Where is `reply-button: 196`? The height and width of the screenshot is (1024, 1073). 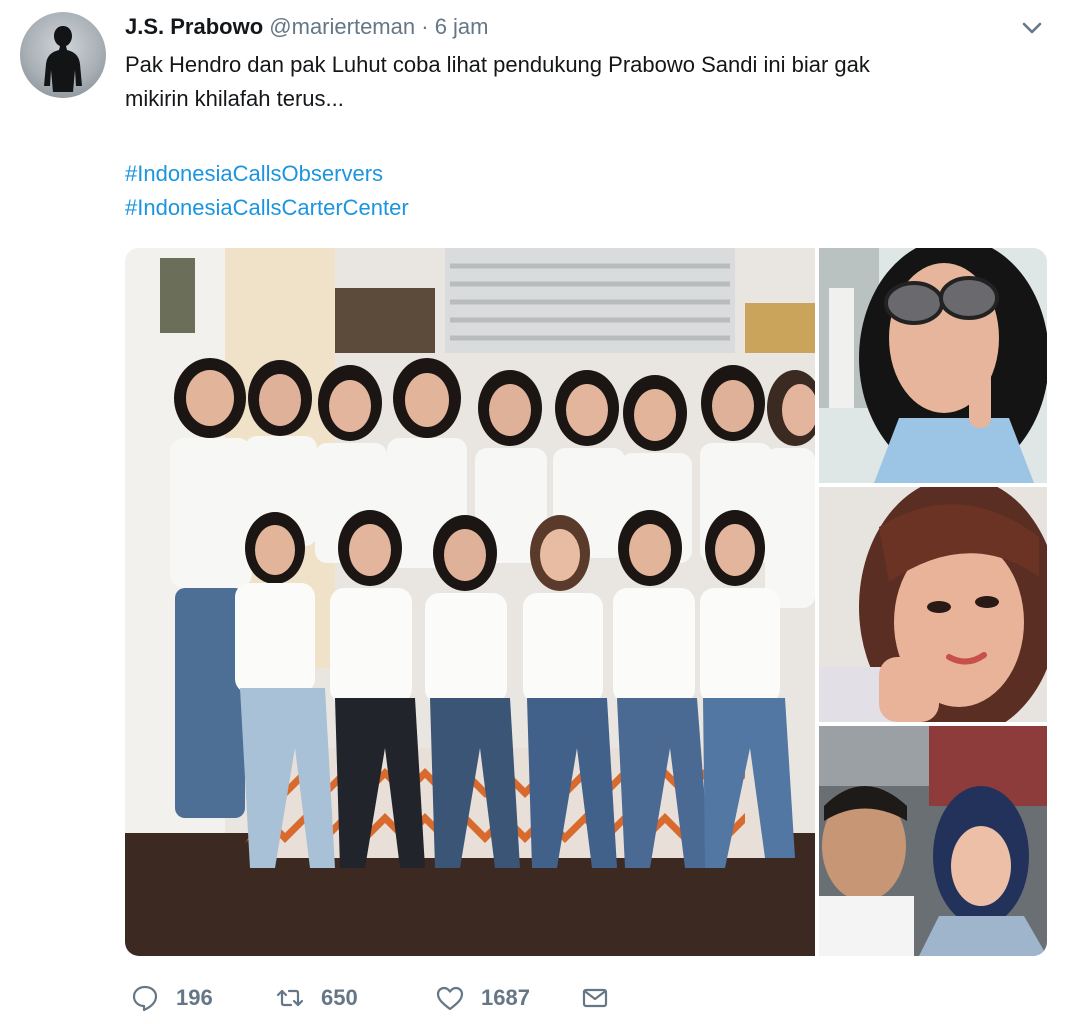
reply-button: 196 is located at coordinates (202, 998).